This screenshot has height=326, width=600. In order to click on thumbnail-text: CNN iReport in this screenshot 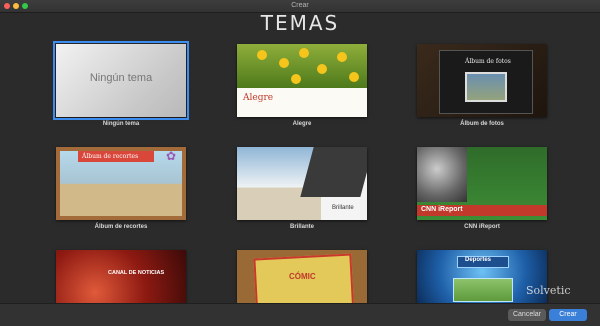, I will do `click(442, 209)`.